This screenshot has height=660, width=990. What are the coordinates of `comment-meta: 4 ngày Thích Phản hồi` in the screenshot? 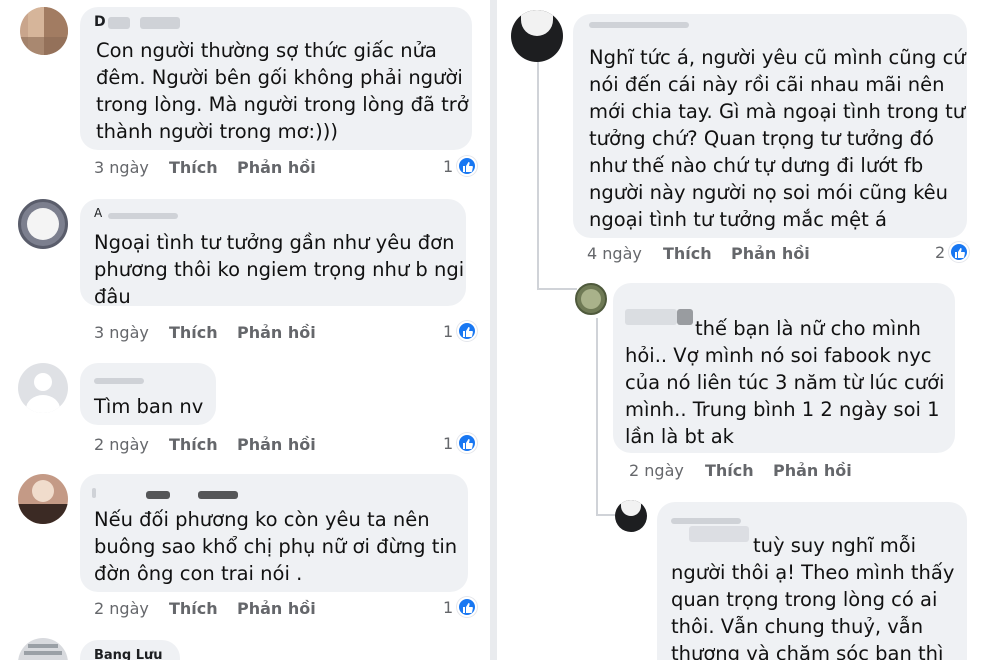 It's located at (717, 254).